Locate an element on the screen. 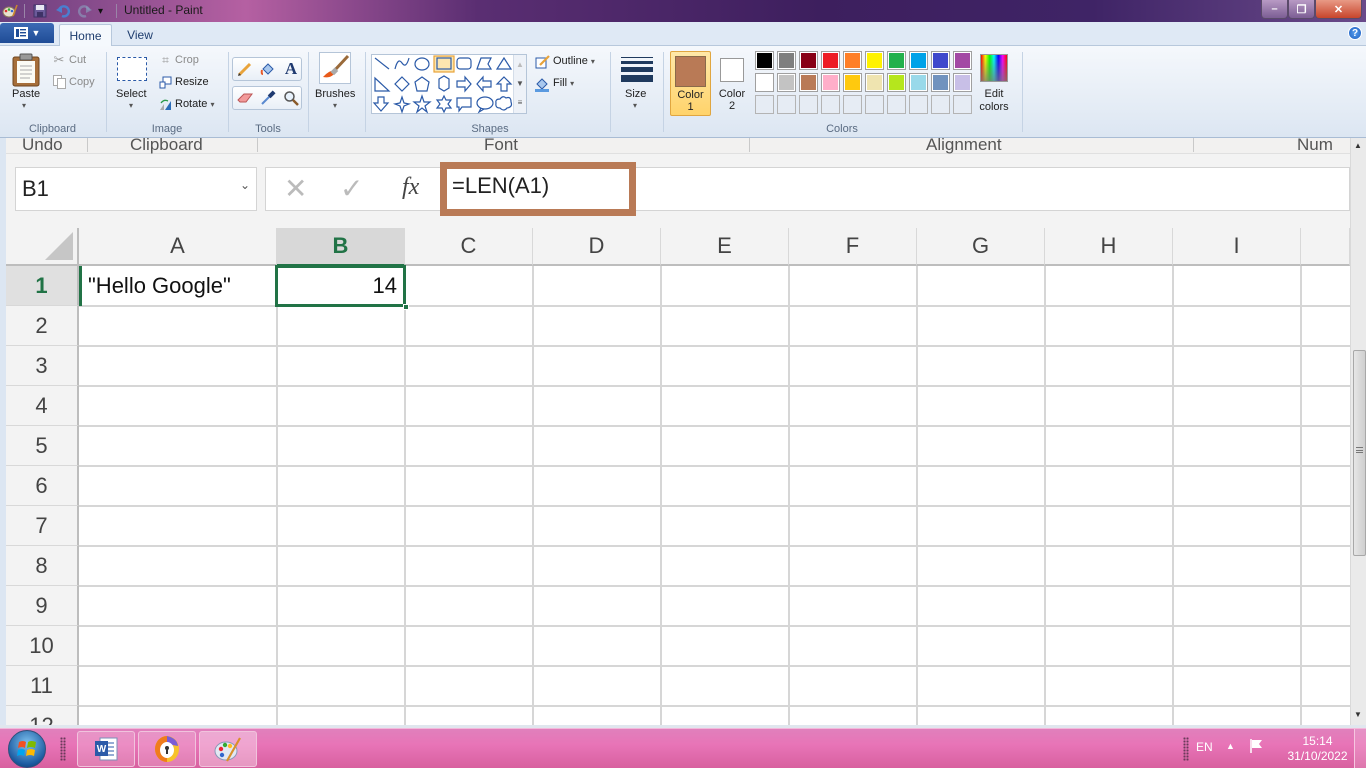 The height and width of the screenshot is (768, 1366). save-icon is located at coordinates (40, 11).